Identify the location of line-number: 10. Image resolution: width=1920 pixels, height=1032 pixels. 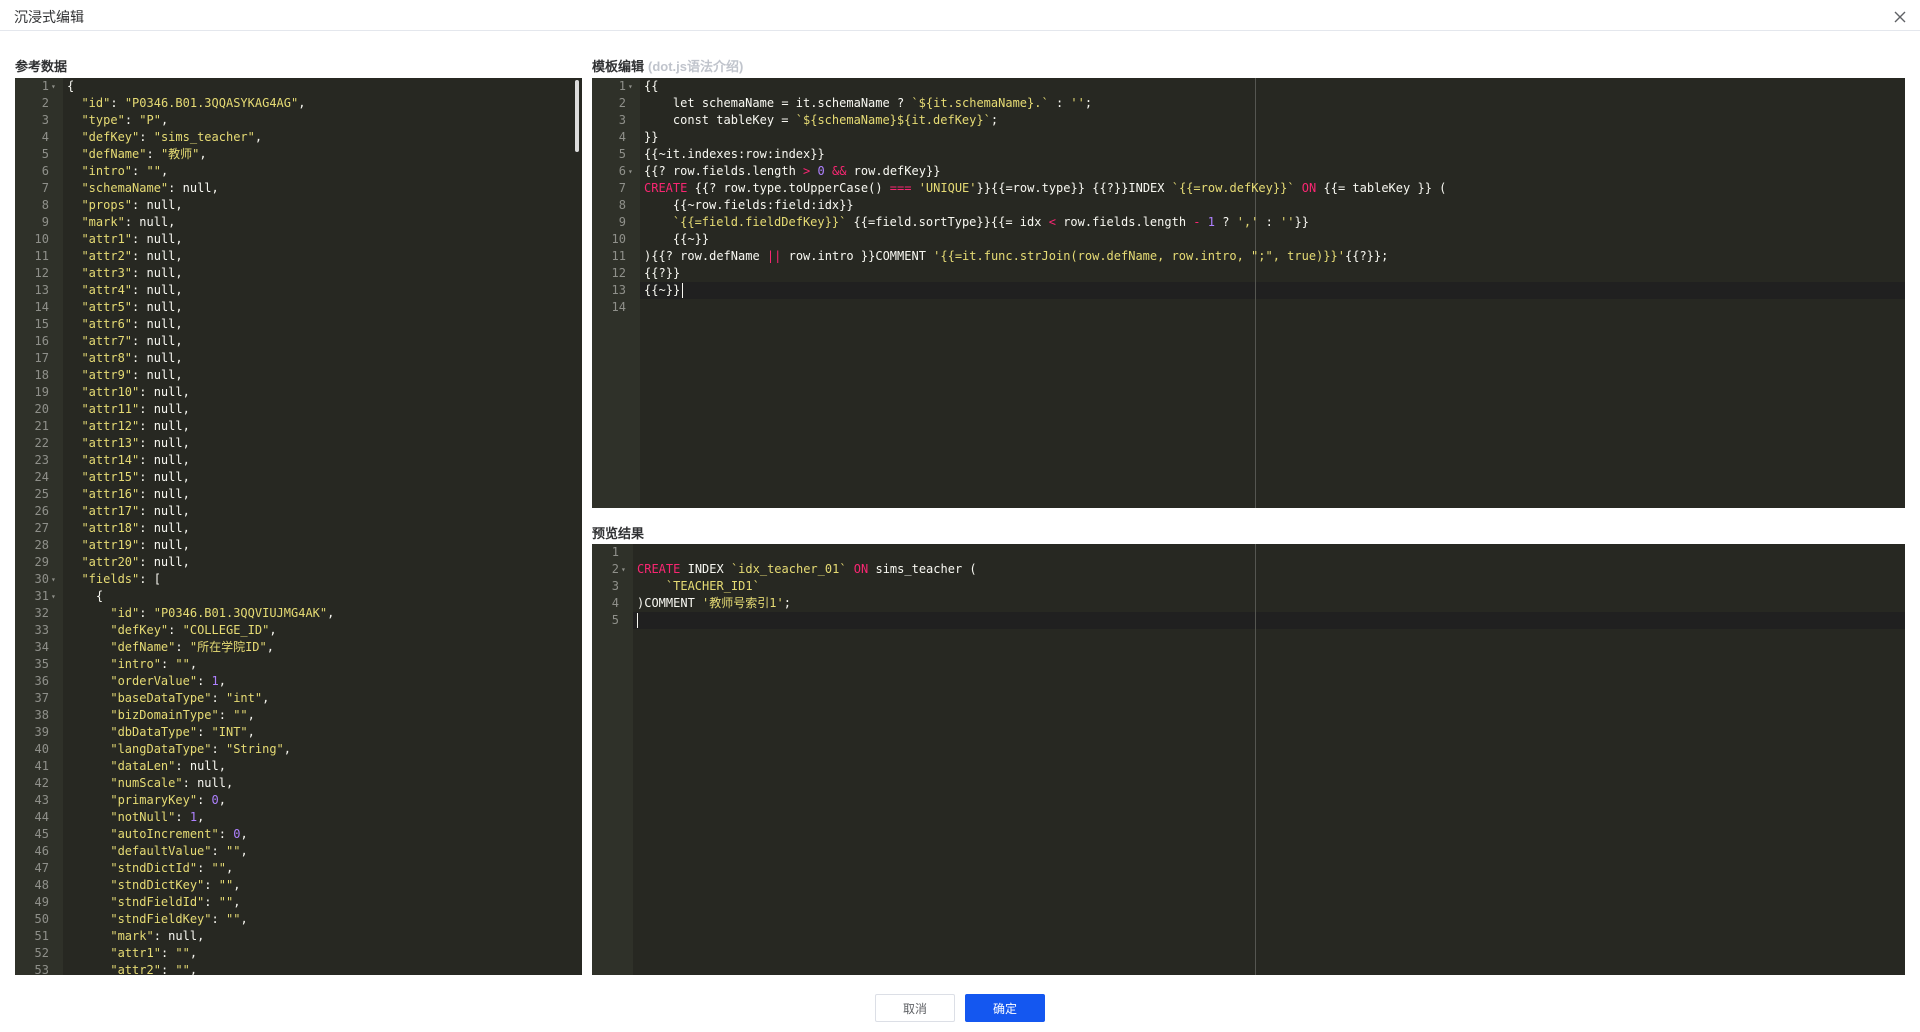
(41, 239).